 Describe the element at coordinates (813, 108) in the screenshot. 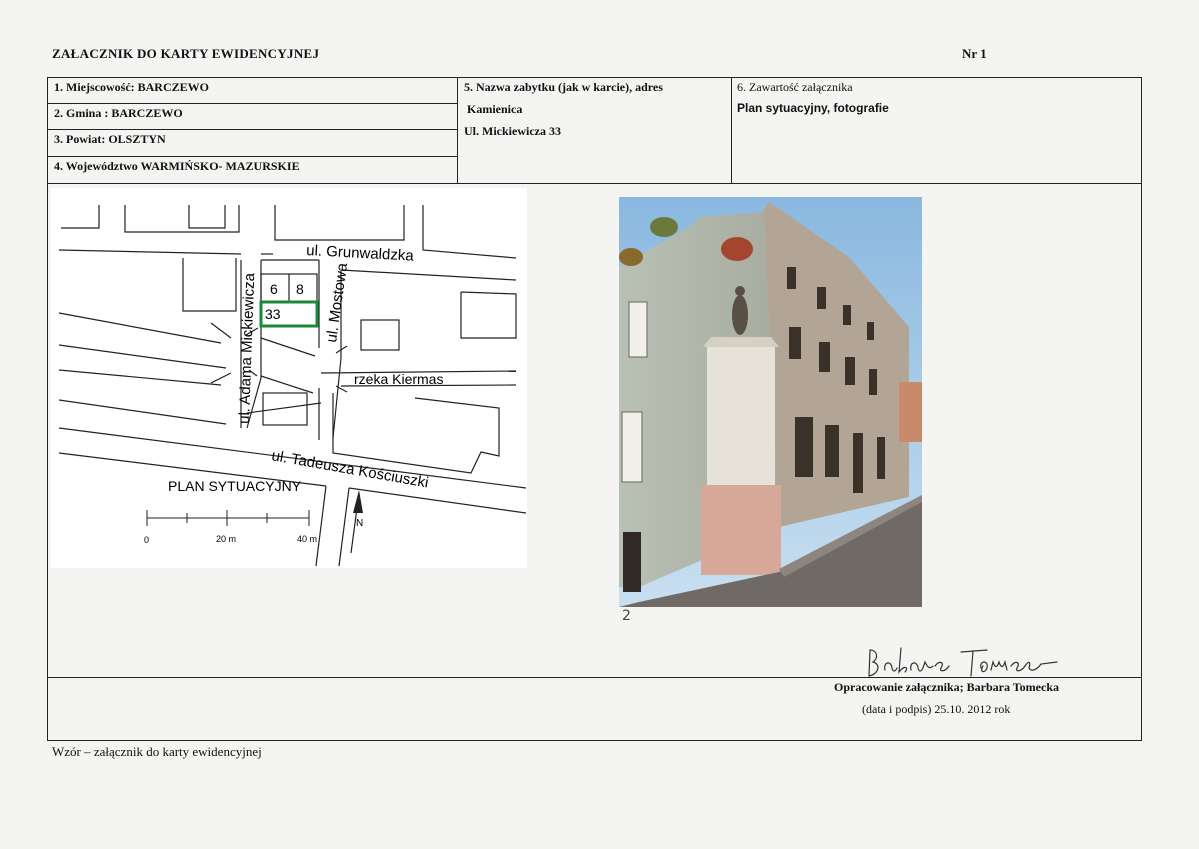

I see `field-zawartosc-value: Plan sytuacyjny, fotografie` at that location.